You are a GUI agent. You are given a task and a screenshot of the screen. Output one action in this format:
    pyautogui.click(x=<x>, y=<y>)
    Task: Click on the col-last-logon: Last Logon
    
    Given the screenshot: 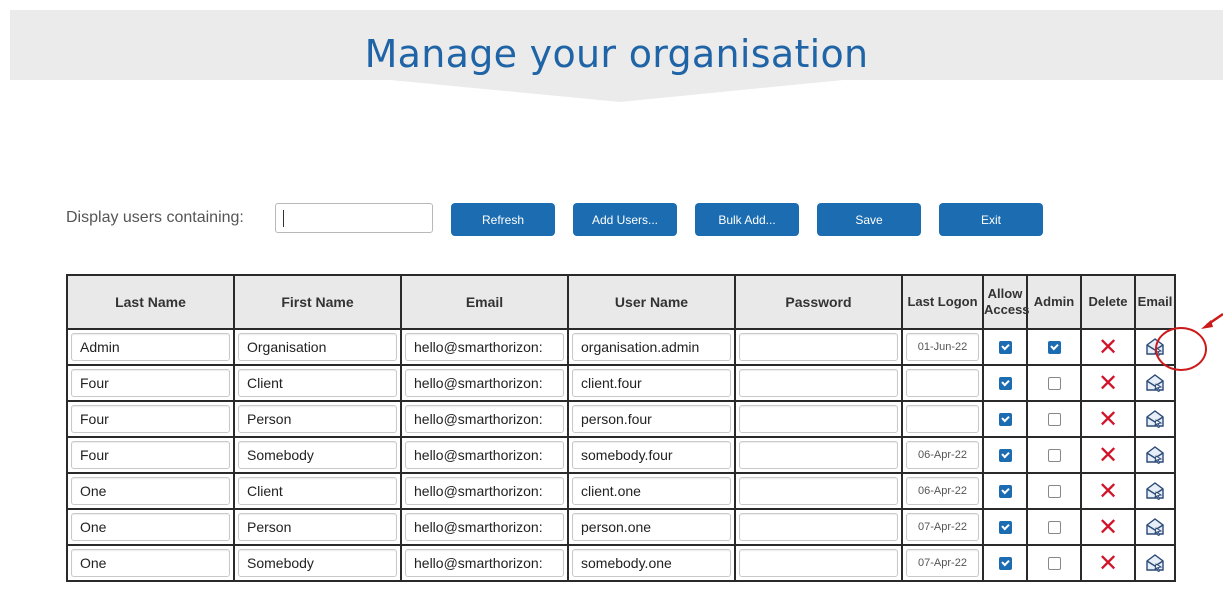 What is the action you would take?
    pyautogui.click(x=942, y=302)
    